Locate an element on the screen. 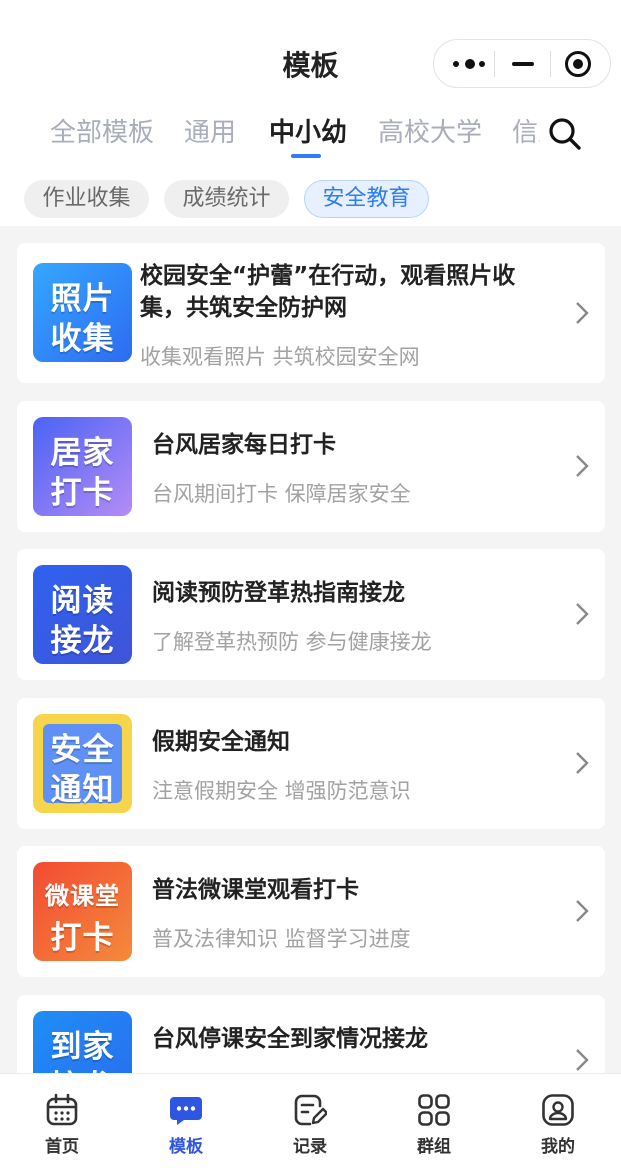 This screenshot has width=621, height=1170. card-title: 假期安全通知 is located at coordinates (221, 742).